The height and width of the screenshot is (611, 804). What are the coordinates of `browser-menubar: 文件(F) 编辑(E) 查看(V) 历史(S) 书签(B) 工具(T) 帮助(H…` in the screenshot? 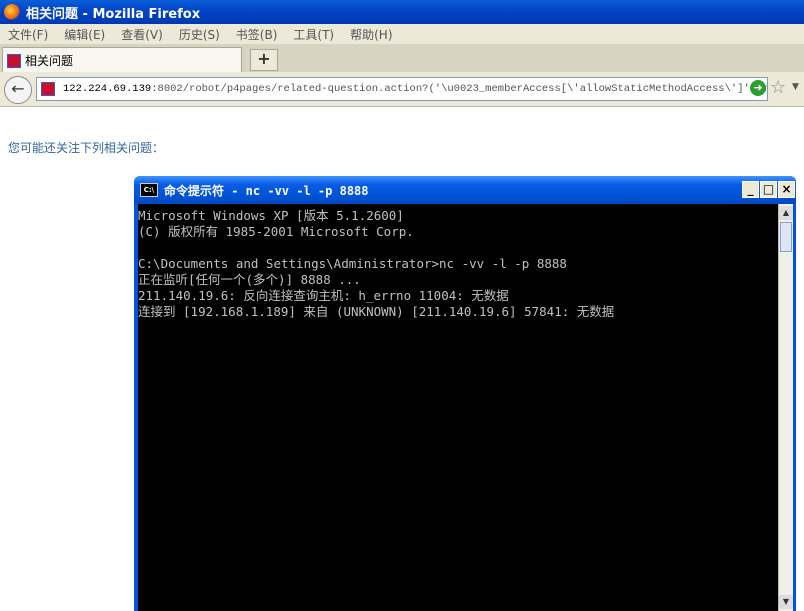 It's located at (402, 34).